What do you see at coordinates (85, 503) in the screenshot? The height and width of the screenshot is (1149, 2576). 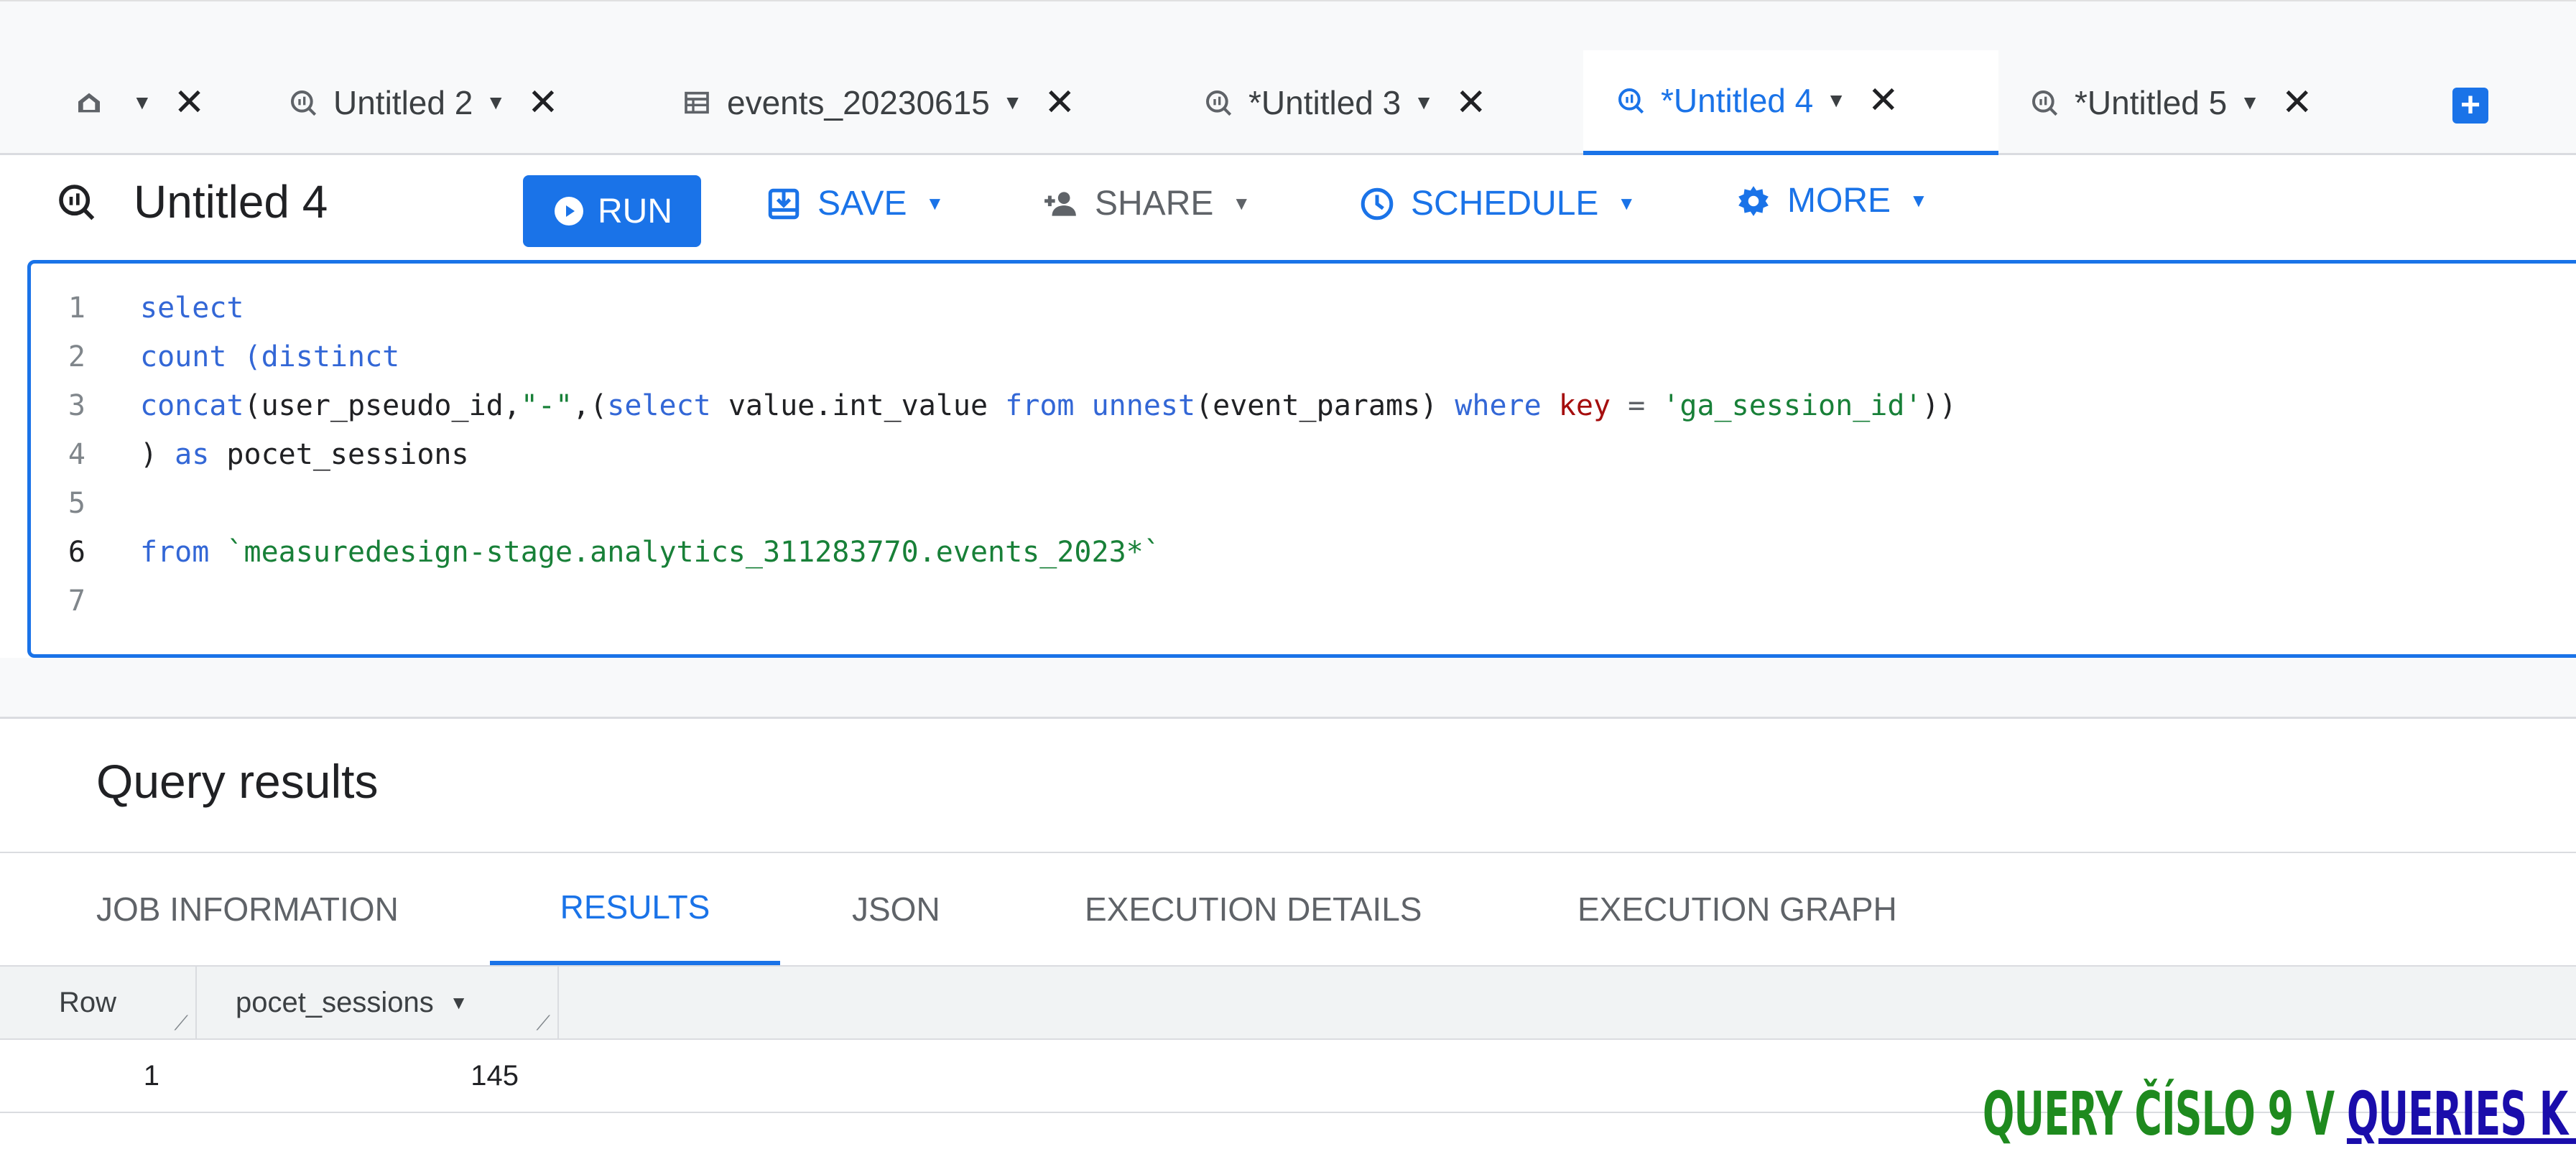 I see `code-line: 5` at bounding box center [85, 503].